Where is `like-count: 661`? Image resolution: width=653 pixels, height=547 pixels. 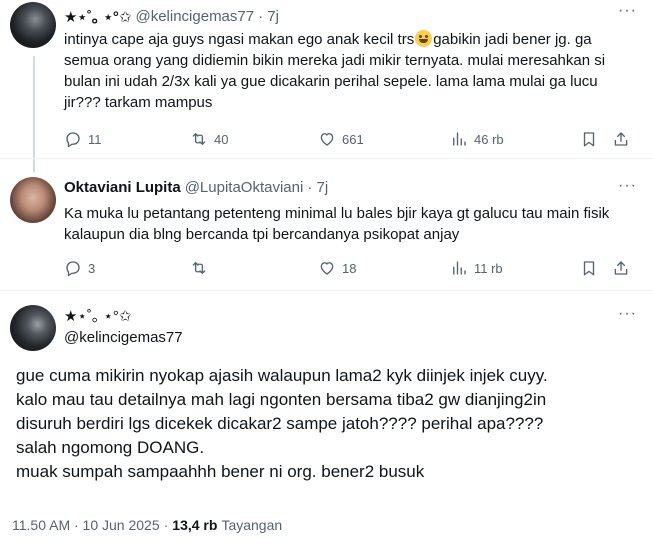
like-count: 661 is located at coordinates (353, 139).